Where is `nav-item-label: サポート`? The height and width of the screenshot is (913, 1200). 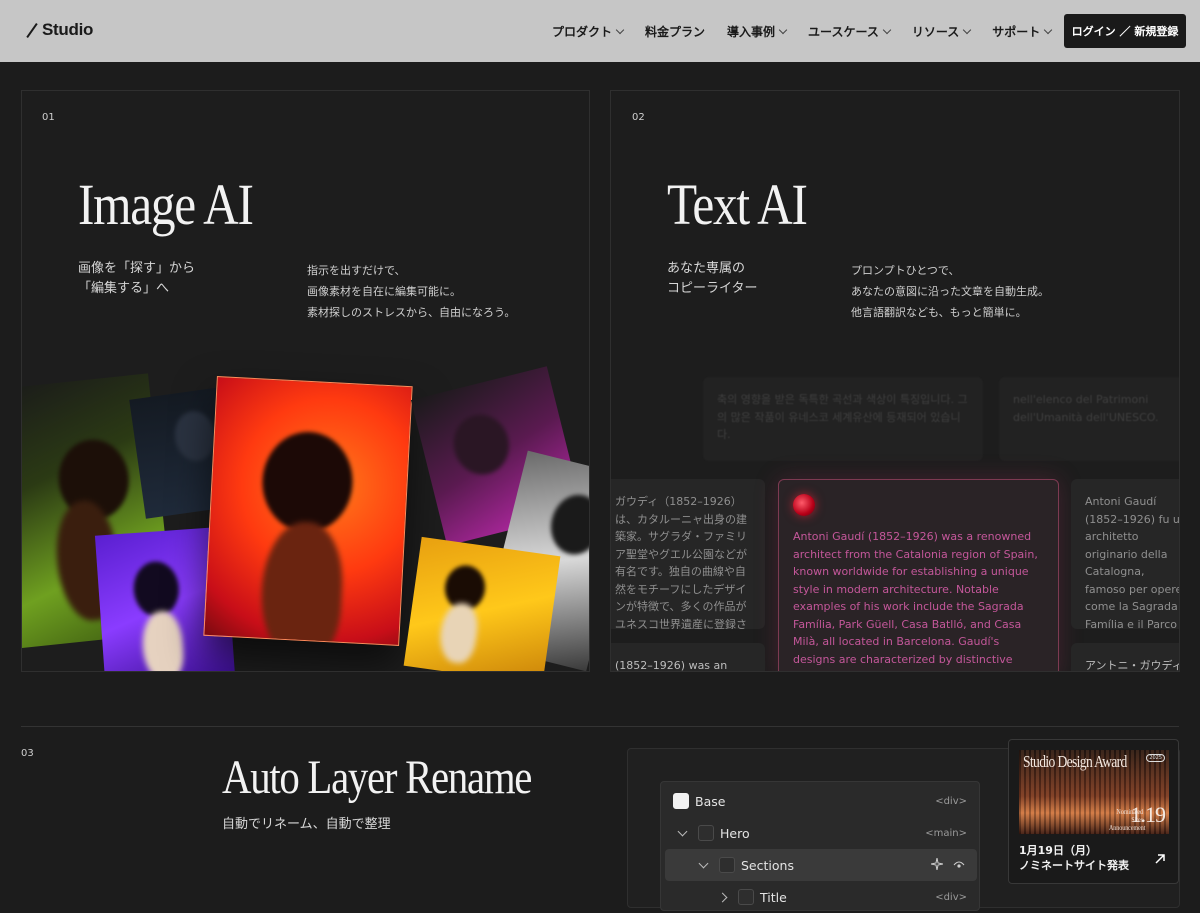 nav-item-label: サポート is located at coordinates (1016, 31).